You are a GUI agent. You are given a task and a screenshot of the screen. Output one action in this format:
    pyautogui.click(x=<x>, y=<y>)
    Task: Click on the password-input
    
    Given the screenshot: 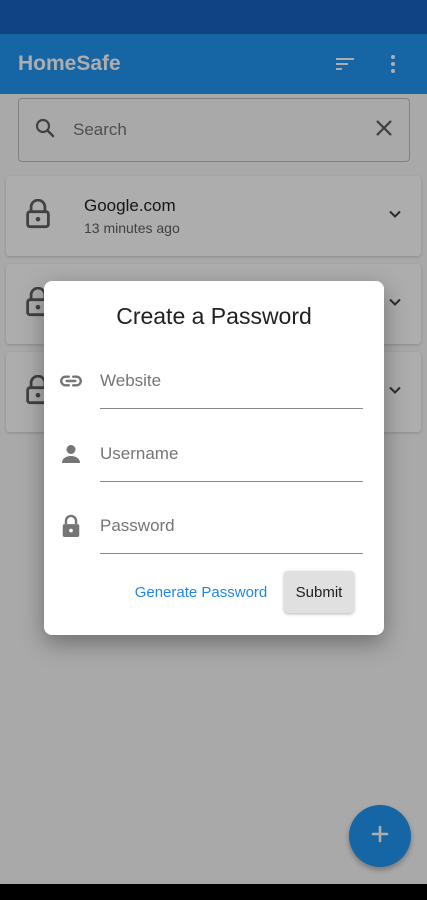 What is the action you would take?
    pyautogui.click(x=231, y=526)
    